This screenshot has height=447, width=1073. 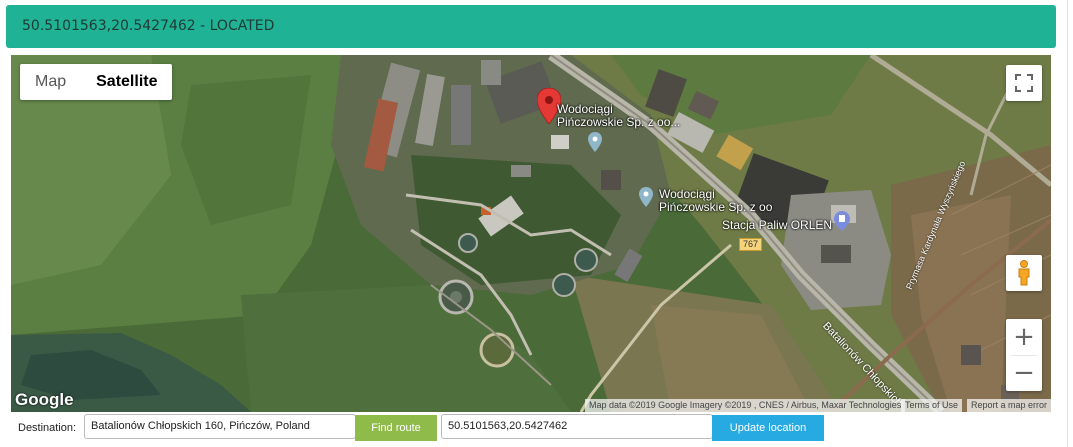 I want to click on location-header: 50.5101563,20.5427462 - LOCATED, so click(x=531, y=26).